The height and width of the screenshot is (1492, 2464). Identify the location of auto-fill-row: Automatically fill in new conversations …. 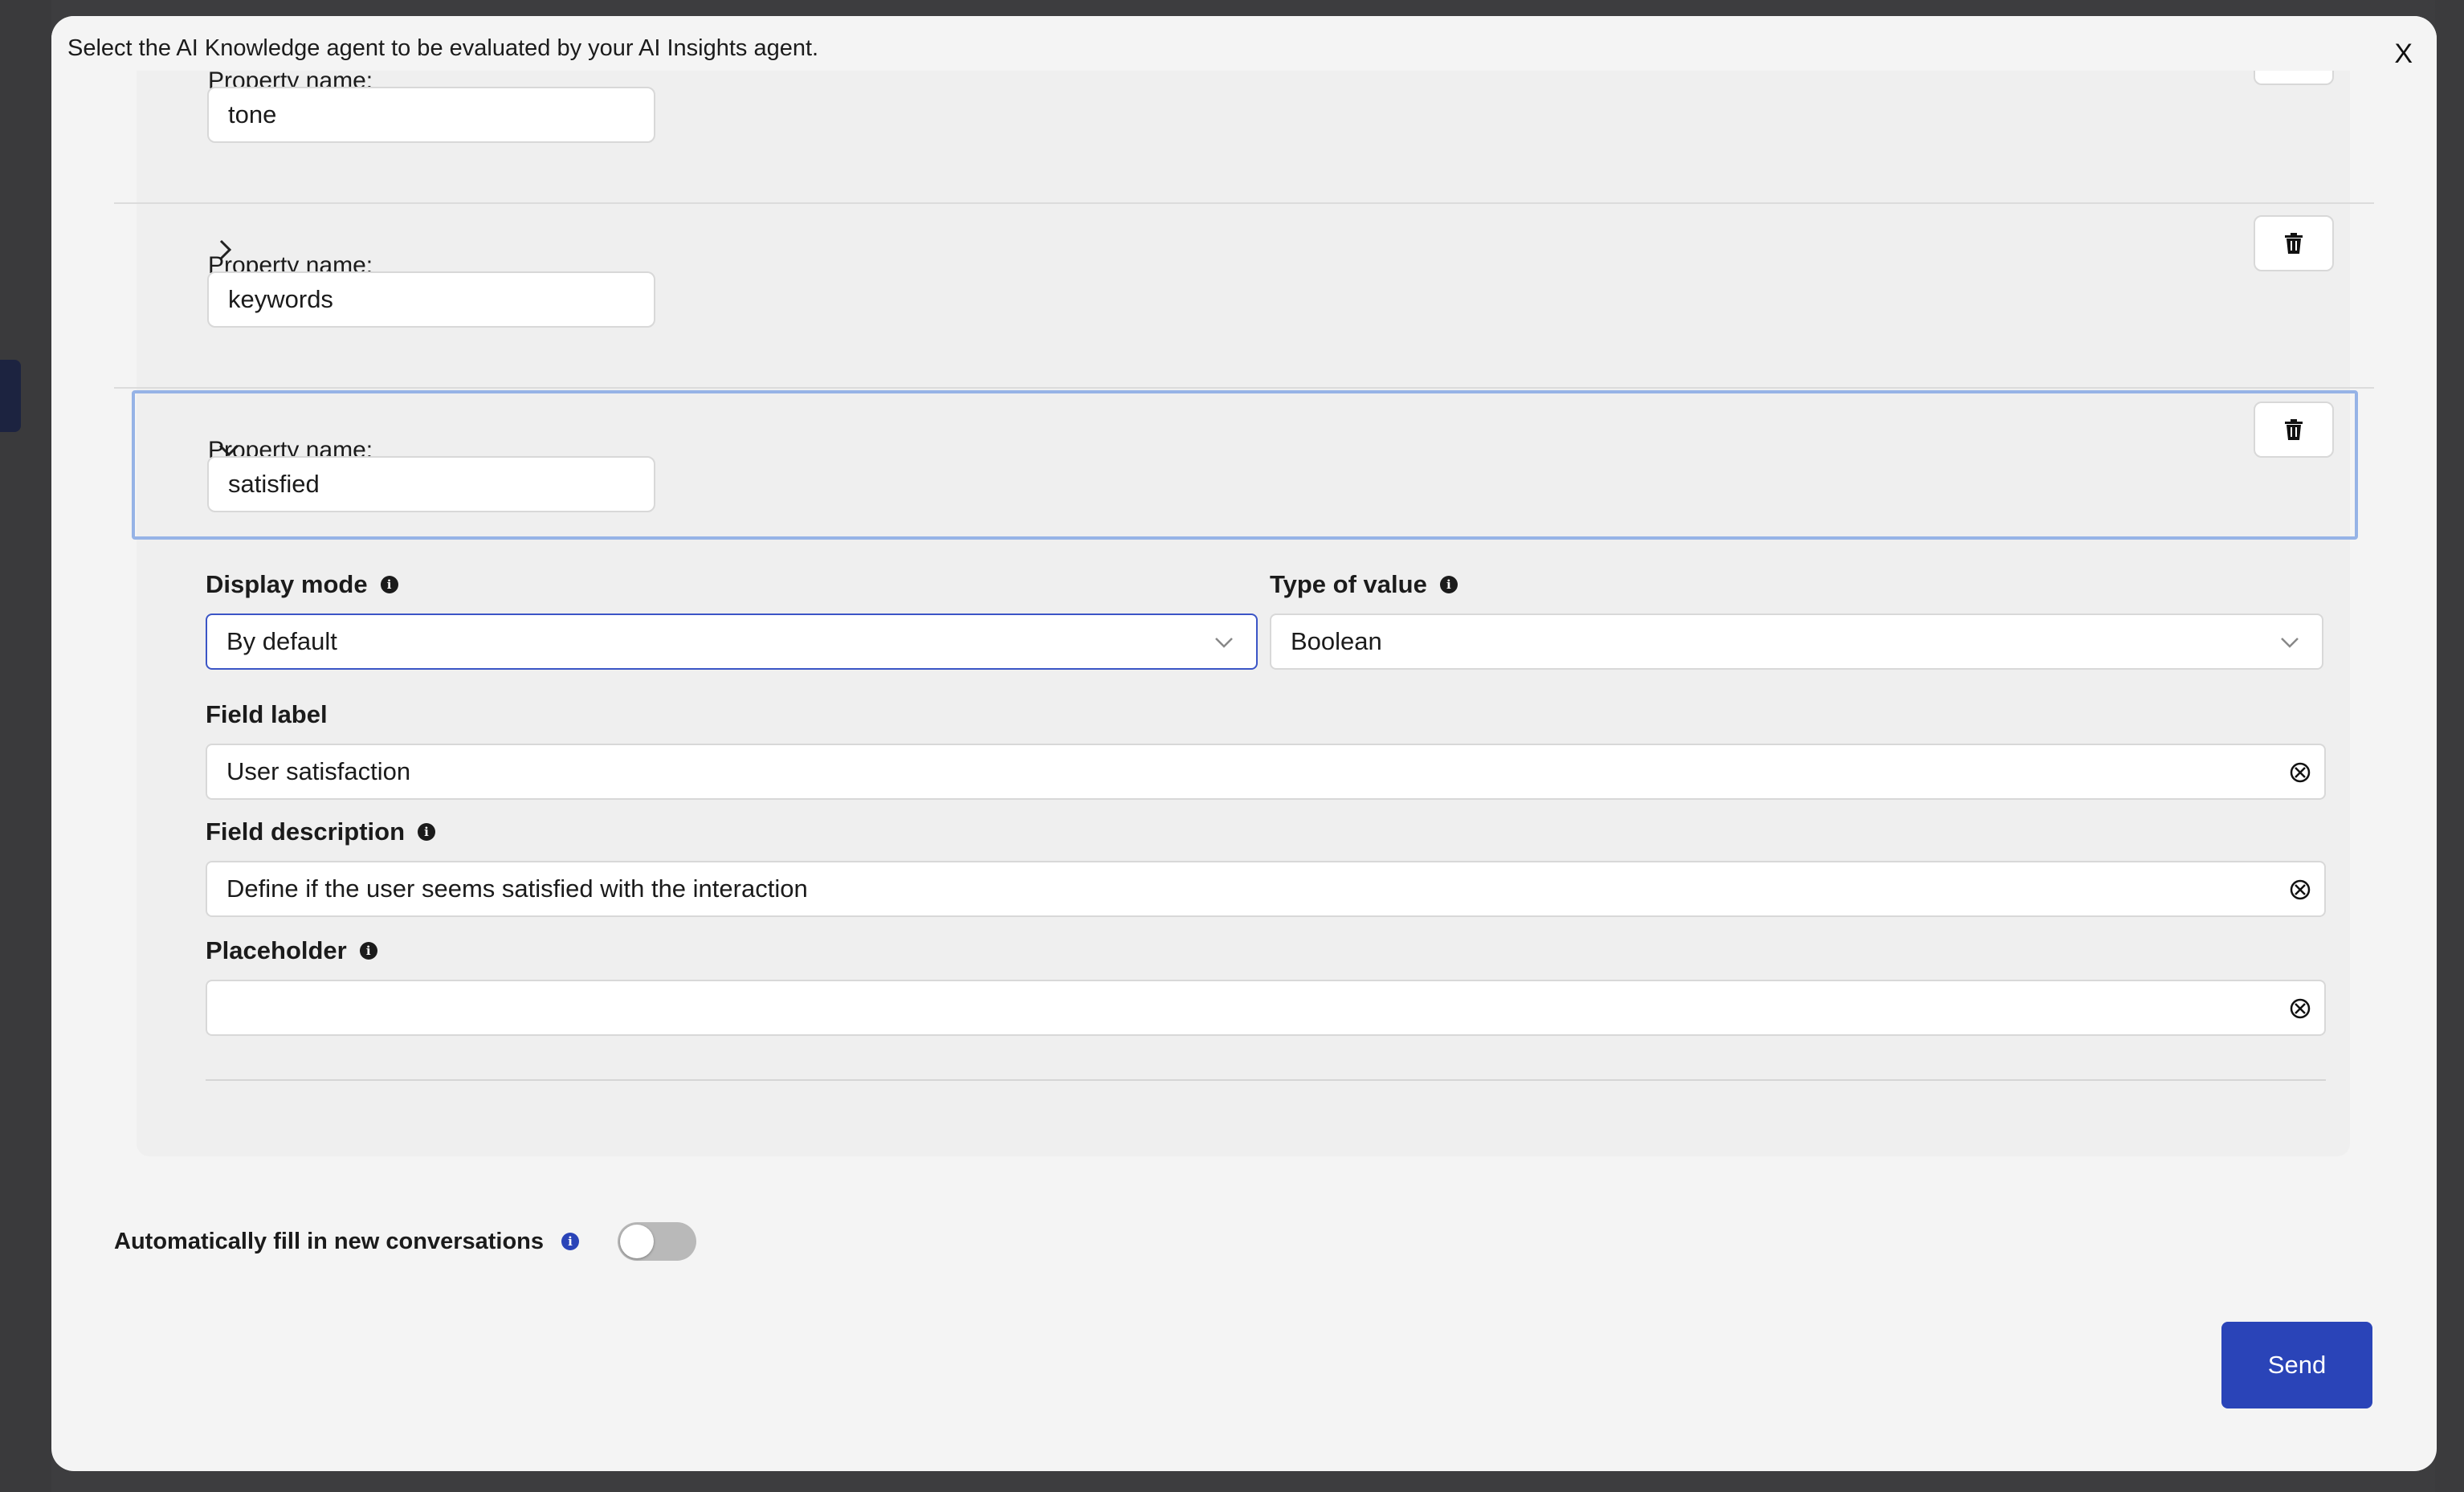
(405, 1242).